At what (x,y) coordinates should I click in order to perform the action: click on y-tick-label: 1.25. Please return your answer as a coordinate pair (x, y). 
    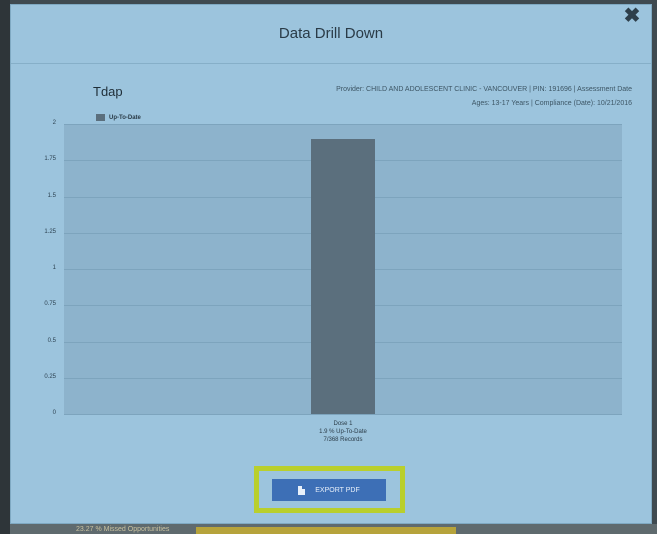
    Looking at the image, I should click on (50, 231).